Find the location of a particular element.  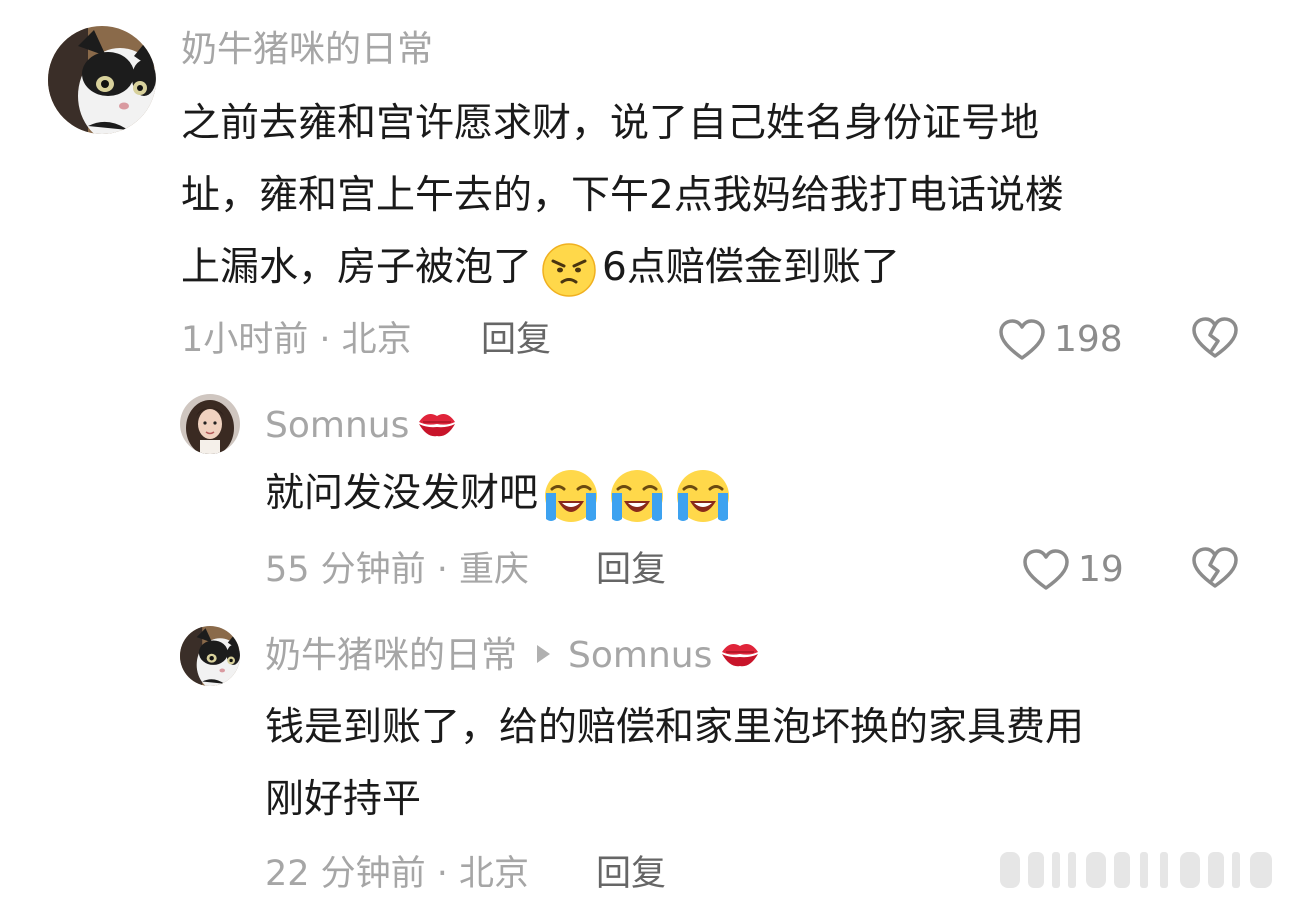

comment-text-tail: 6点赔偿金到账了 is located at coordinates (751, 267).